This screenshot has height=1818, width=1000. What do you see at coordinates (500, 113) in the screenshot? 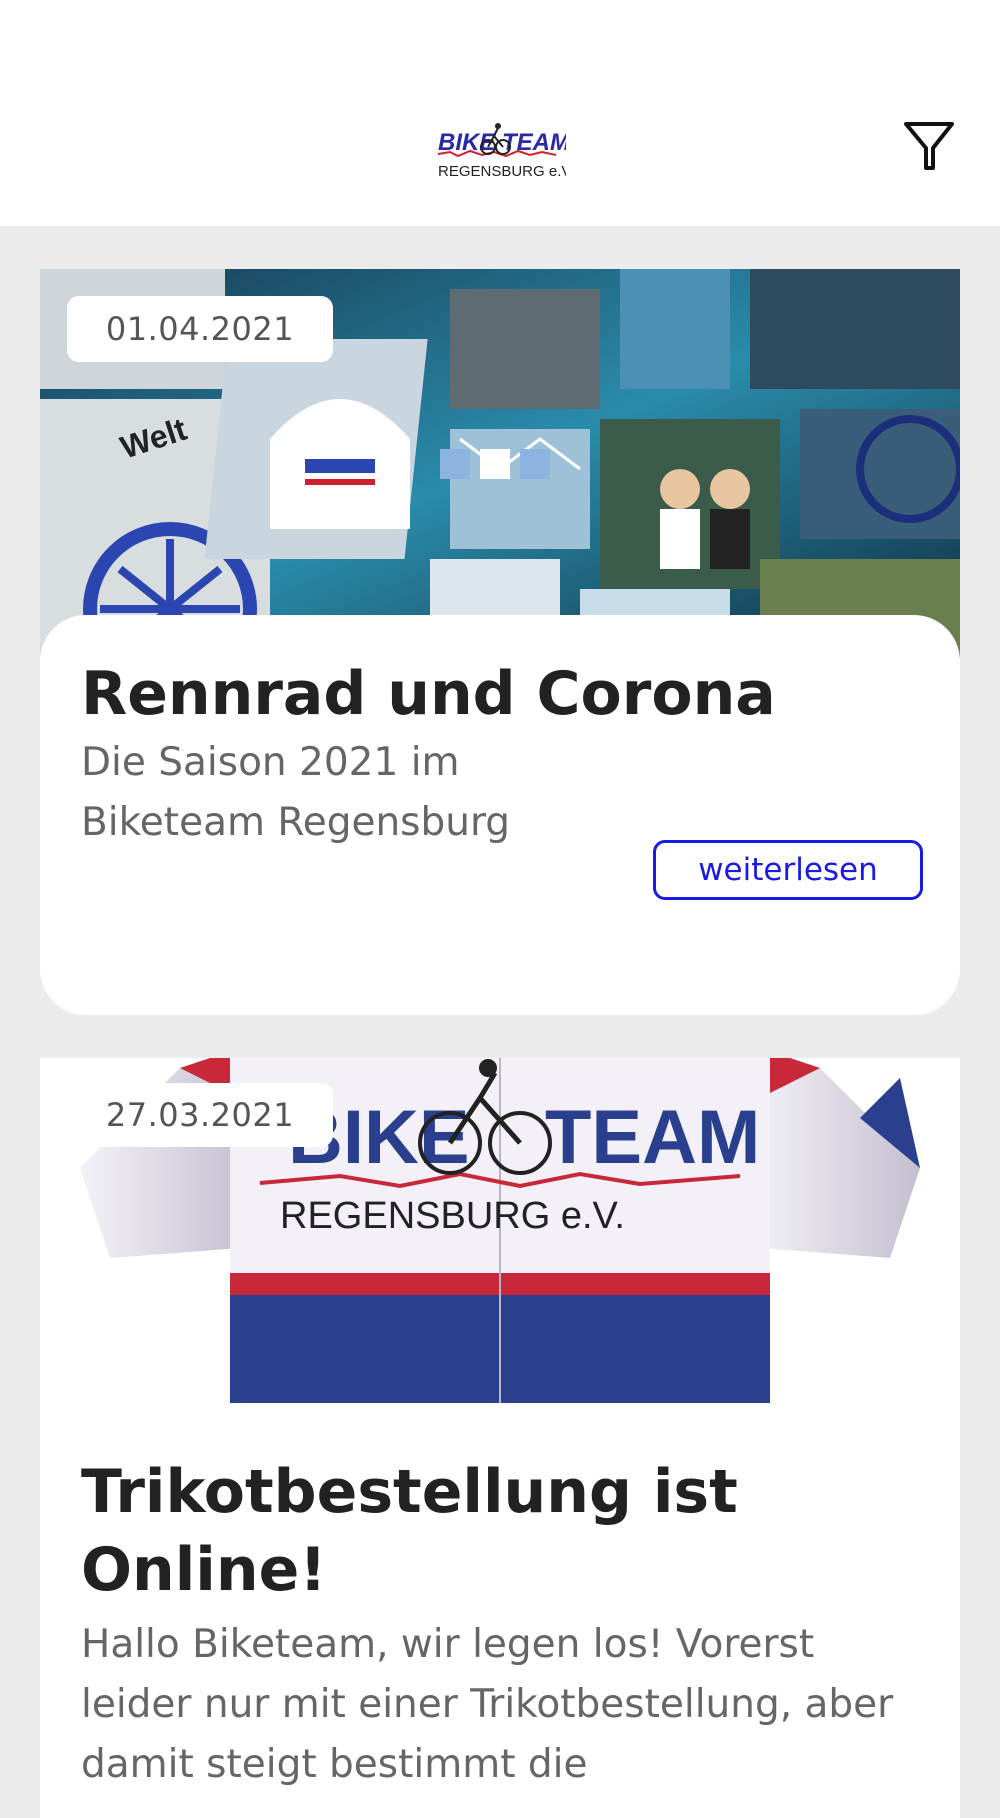
I see `app-header: BIKE TEAM REGENSBURG e.V.` at bounding box center [500, 113].